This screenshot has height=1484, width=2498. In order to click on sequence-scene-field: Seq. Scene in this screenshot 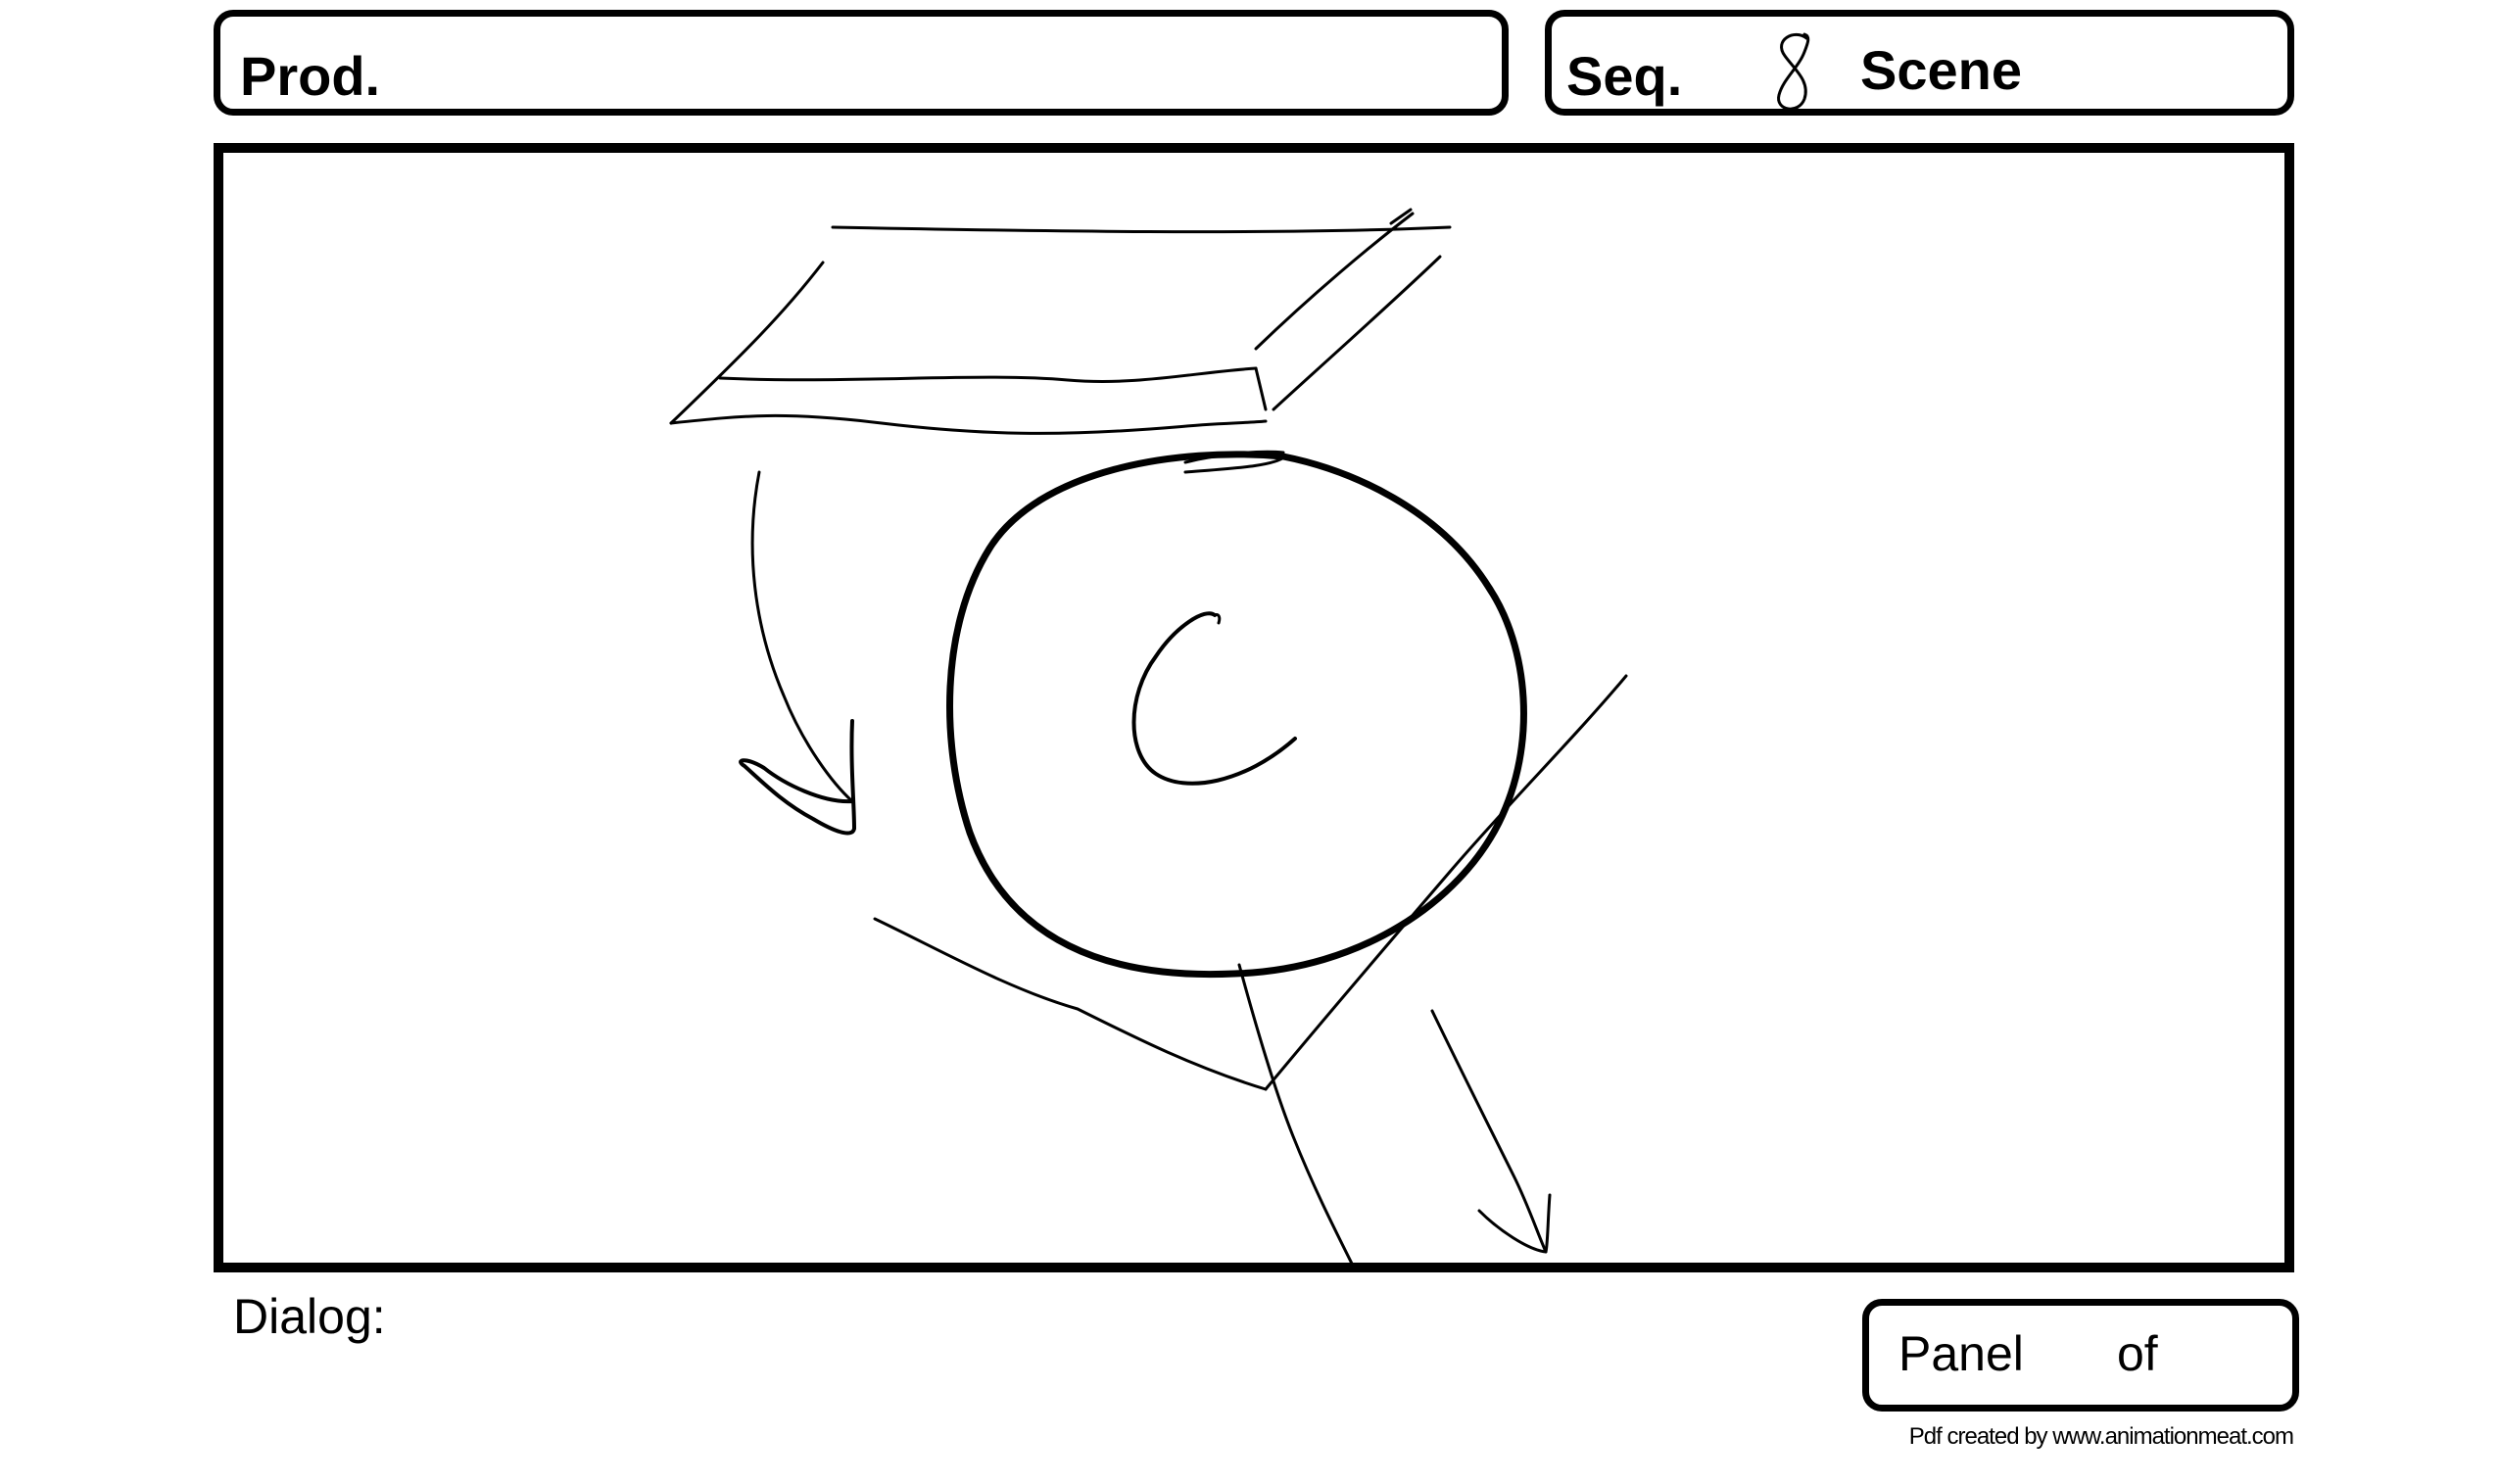, I will do `click(1919, 63)`.